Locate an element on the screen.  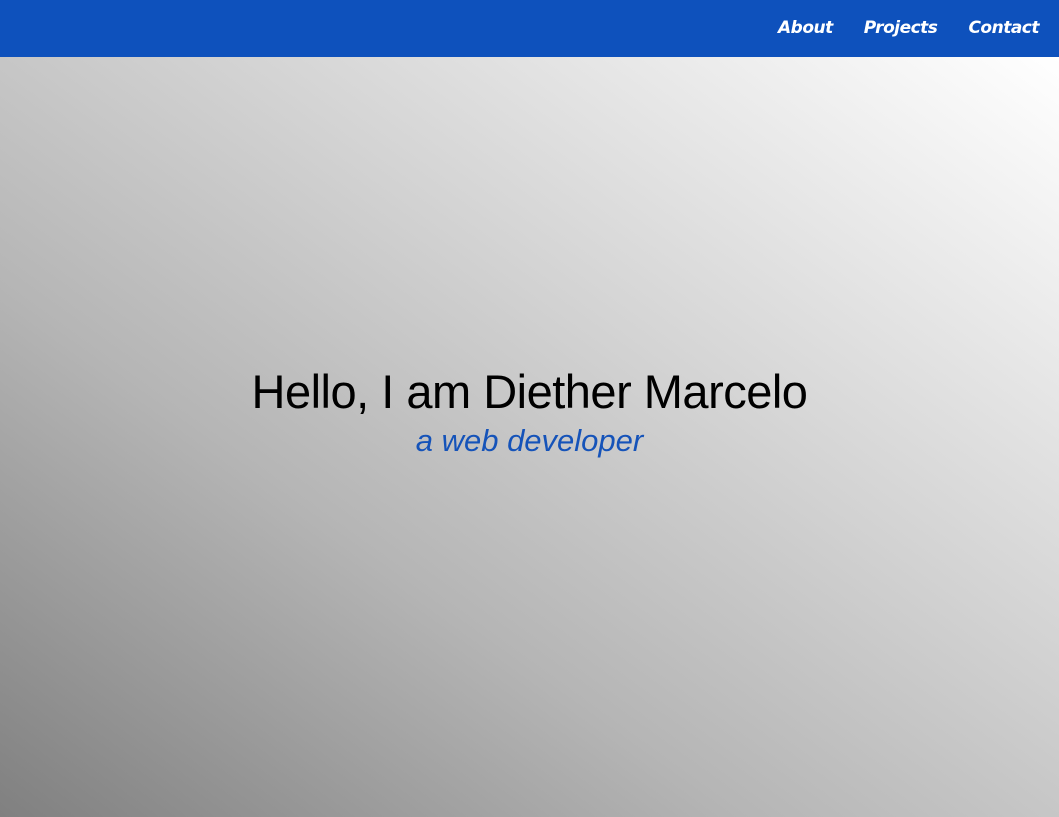
nav-link-projects: Projects is located at coordinates (901, 28).